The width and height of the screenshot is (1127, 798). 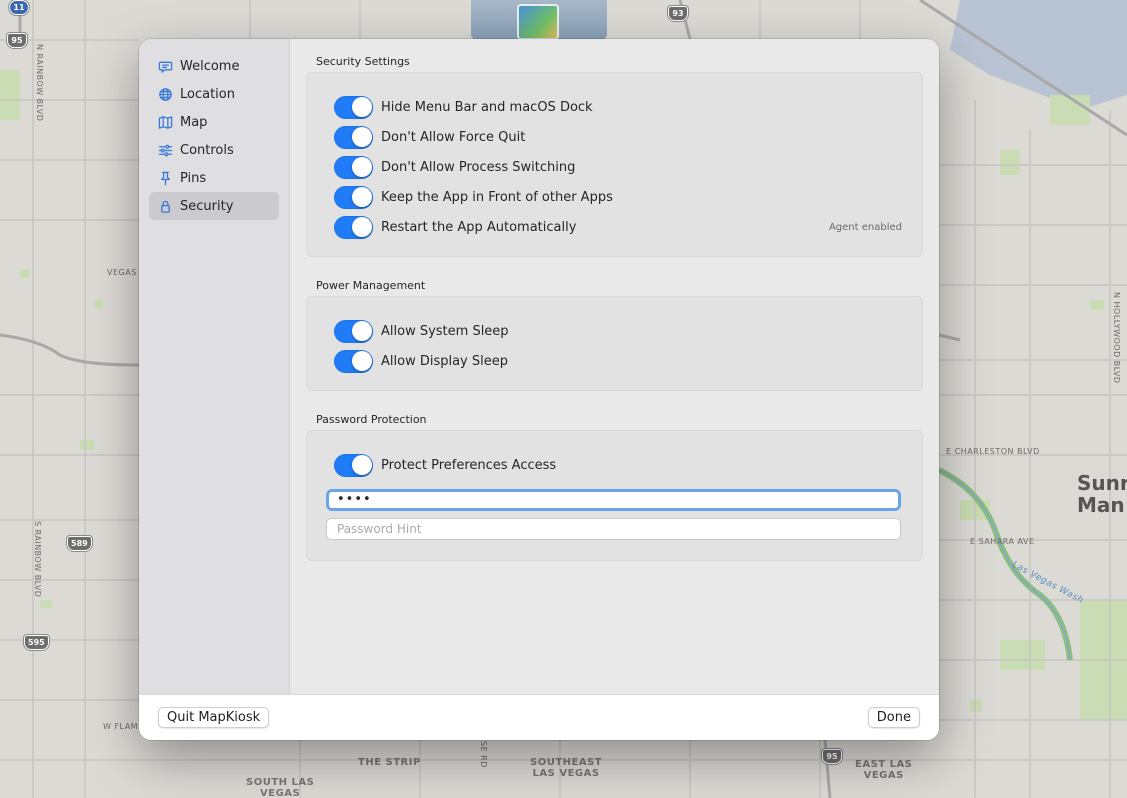 I want to click on toggle-label: Don't Allow Force Quit, so click(x=453, y=137).